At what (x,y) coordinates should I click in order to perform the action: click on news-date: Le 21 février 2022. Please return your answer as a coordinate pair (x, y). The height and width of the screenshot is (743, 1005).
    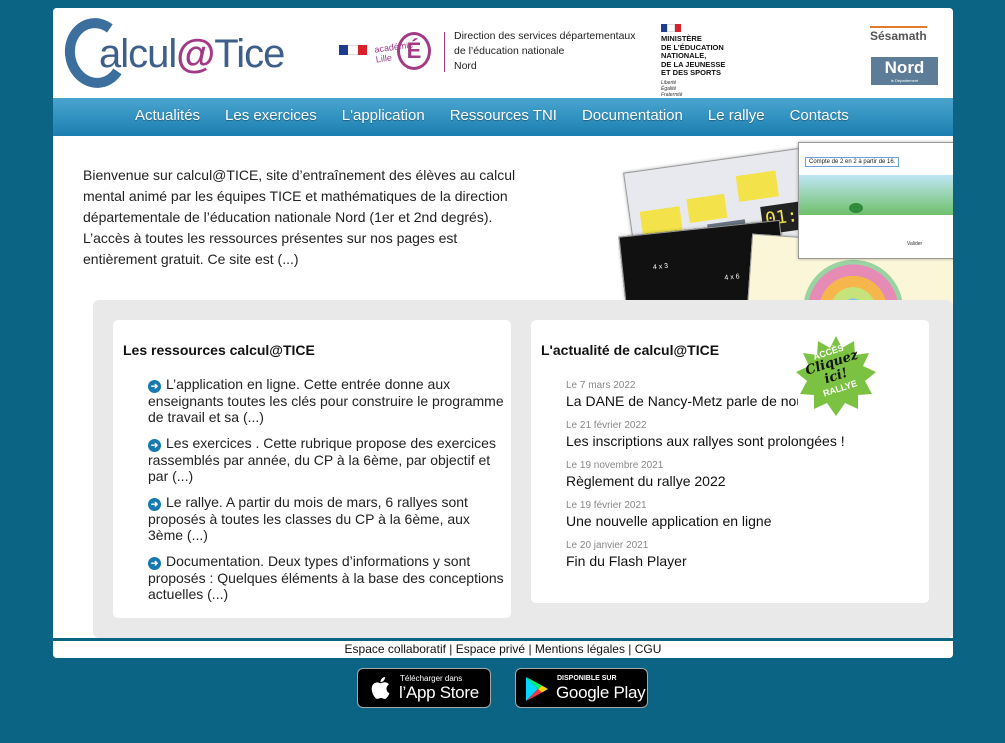
    Looking at the image, I should click on (606, 425).